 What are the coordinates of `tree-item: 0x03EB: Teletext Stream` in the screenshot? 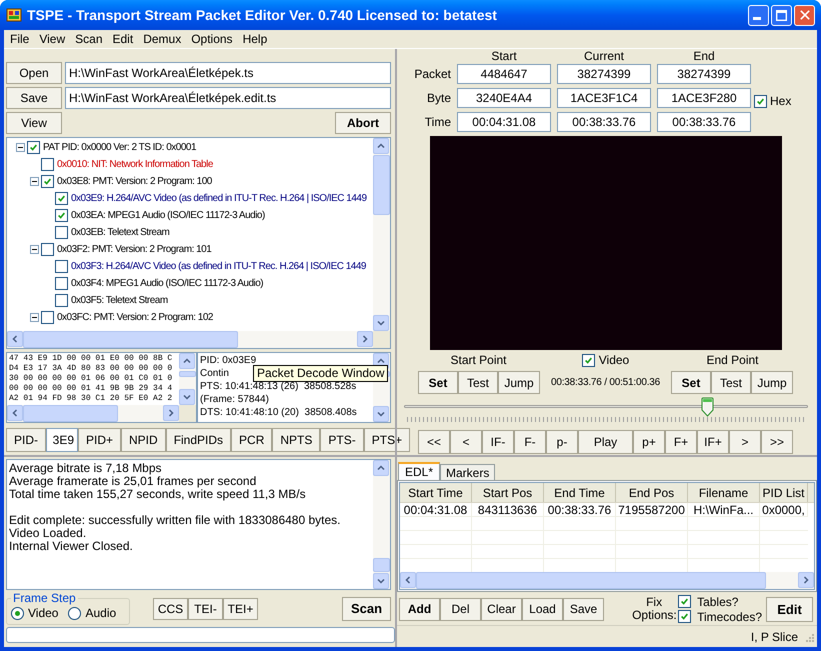 It's located at (120, 232).